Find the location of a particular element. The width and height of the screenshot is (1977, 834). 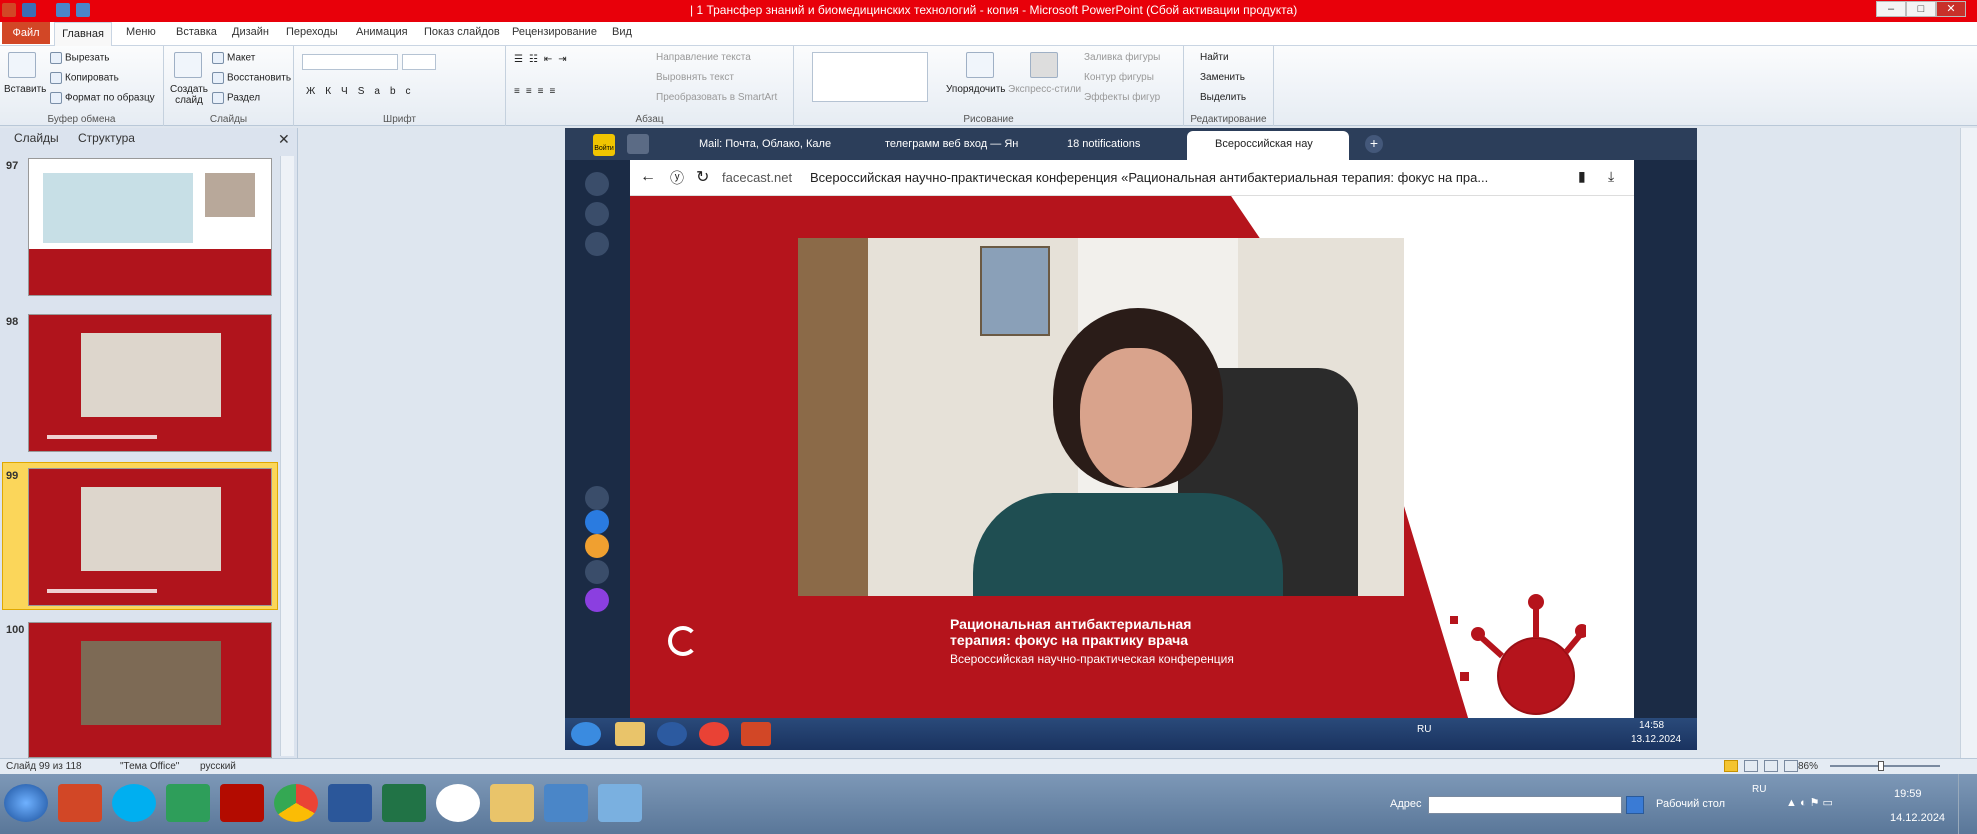

back-icon: ← is located at coordinates (648, 177).